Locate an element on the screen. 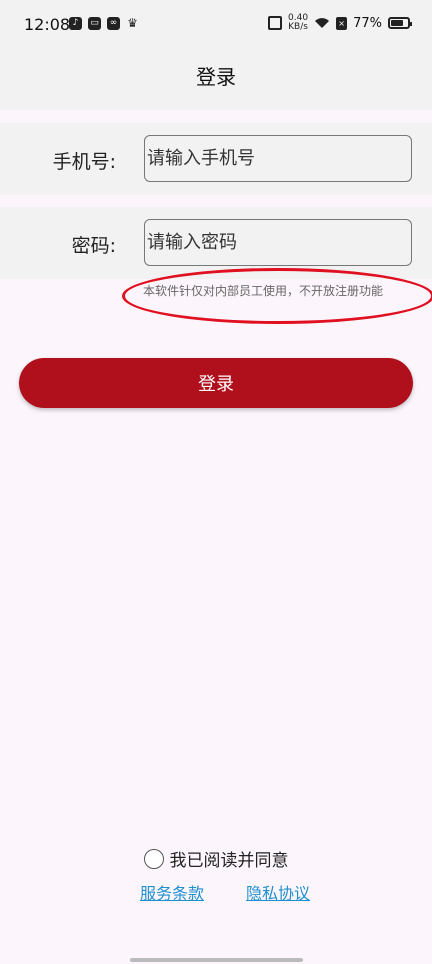  phone-label: 手机号: is located at coordinates (84, 162).